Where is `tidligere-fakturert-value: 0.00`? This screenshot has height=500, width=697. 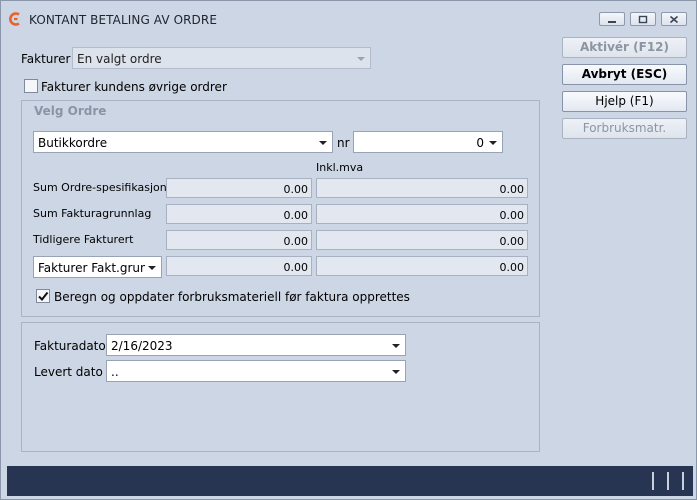
tidligere-fakturert-value: 0.00 is located at coordinates (239, 240).